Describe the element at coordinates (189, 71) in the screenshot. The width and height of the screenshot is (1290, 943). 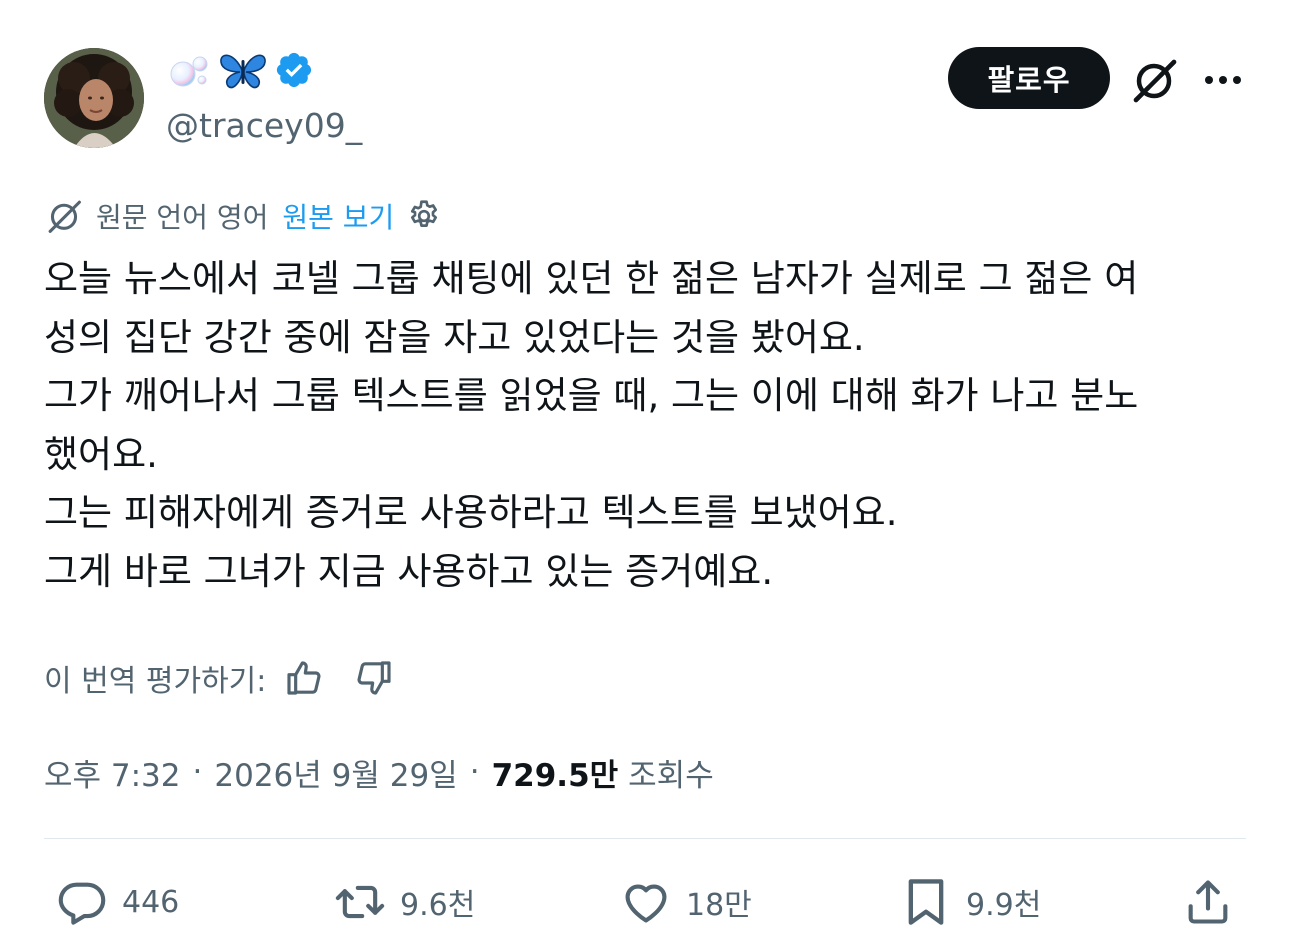
I see `bubbles-emoji` at that location.